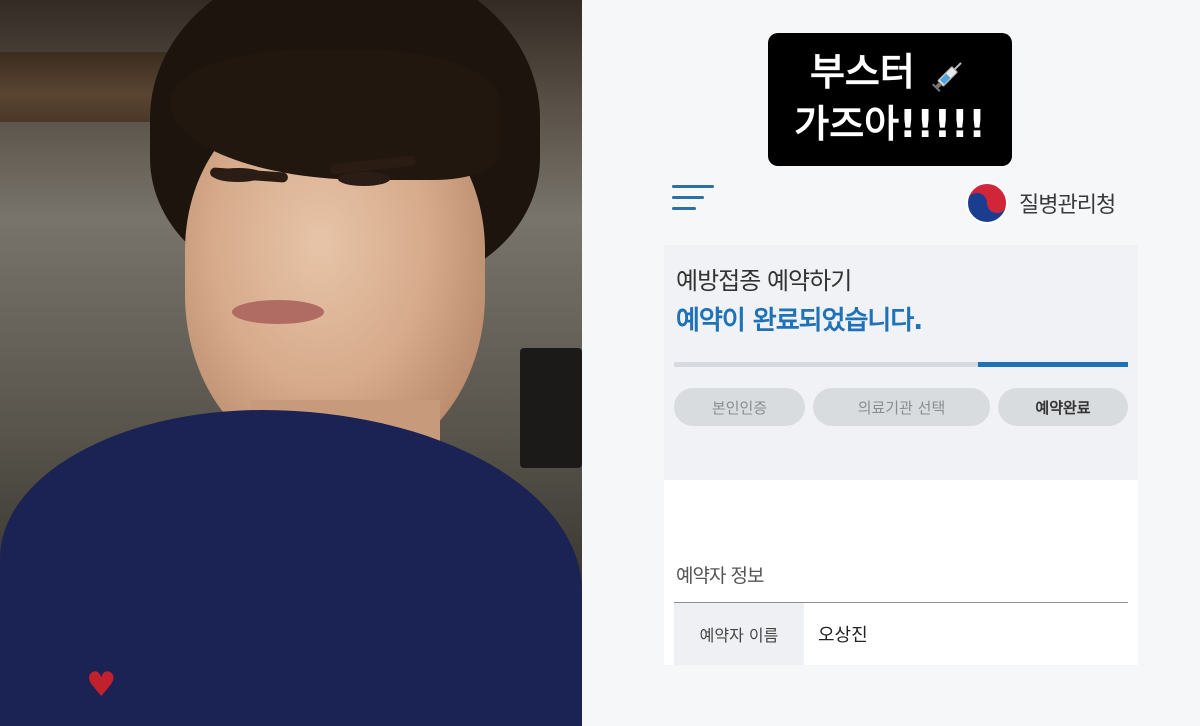 Image resolution: width=1200 pixels, height=726 pixels. I want to click on korea-government-emblem-icon, so click(987, 203).